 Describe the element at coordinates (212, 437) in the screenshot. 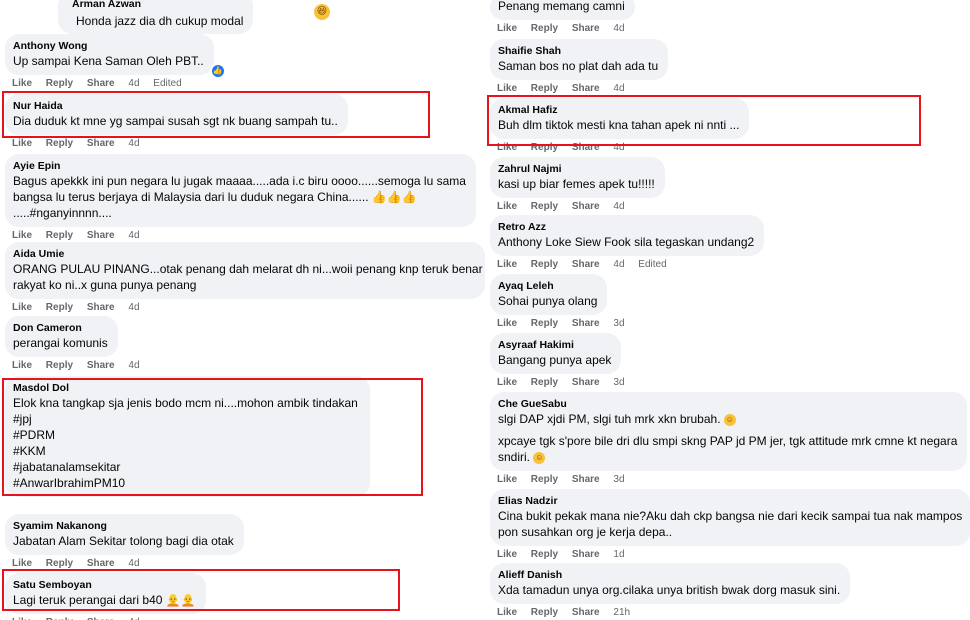

I see `highlight-box-masdol-dol` at that location.